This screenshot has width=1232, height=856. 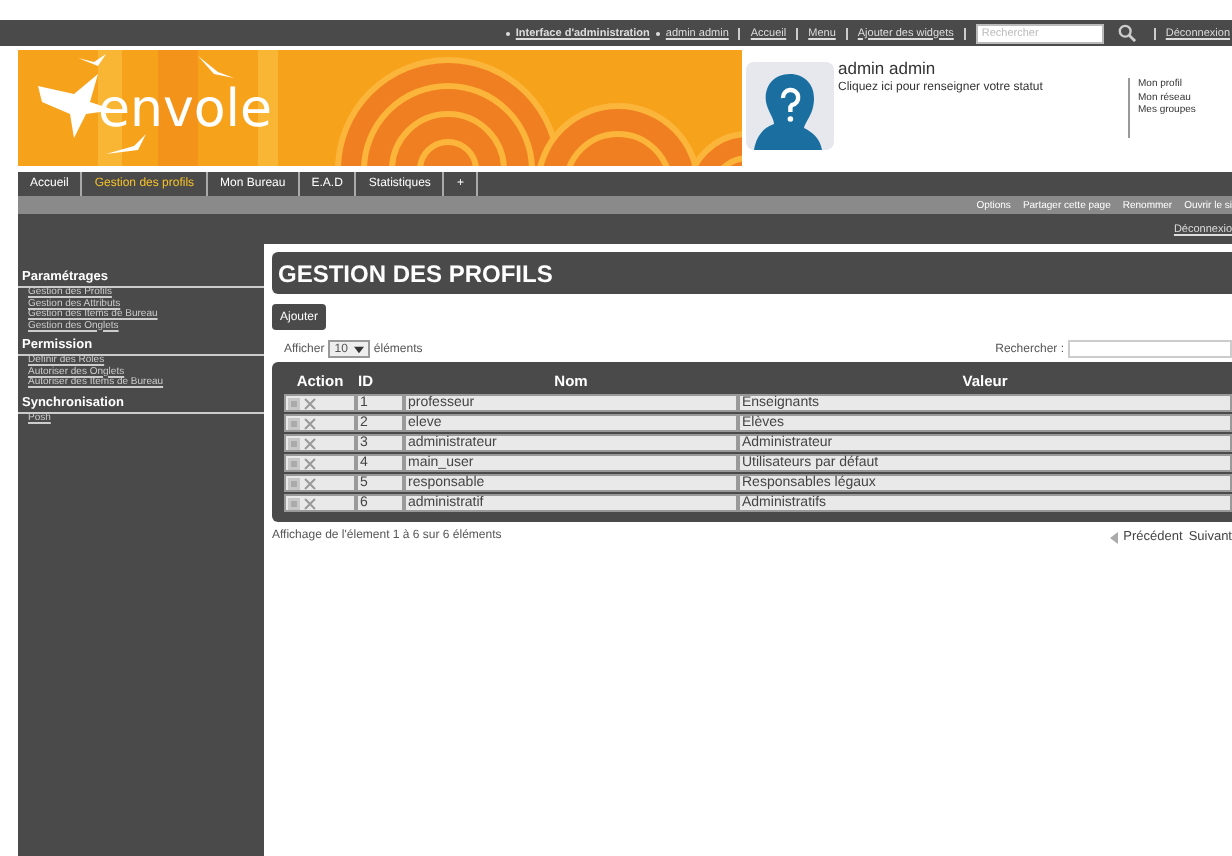 What do you see at coordinates (358, 349) in the screenshot?
I see `caret-icon` at bounding box center [358, 349].